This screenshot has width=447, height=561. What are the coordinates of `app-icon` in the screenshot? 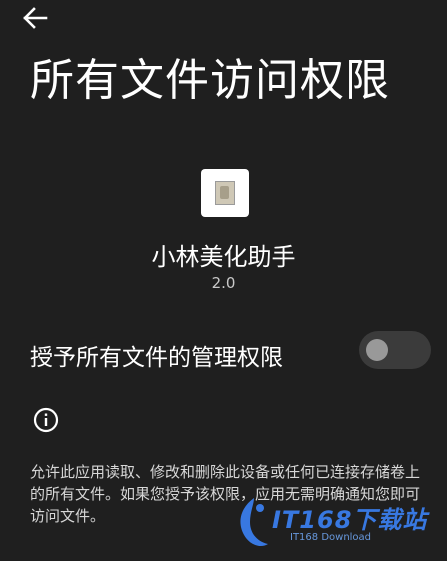 It's located at (225, 193).